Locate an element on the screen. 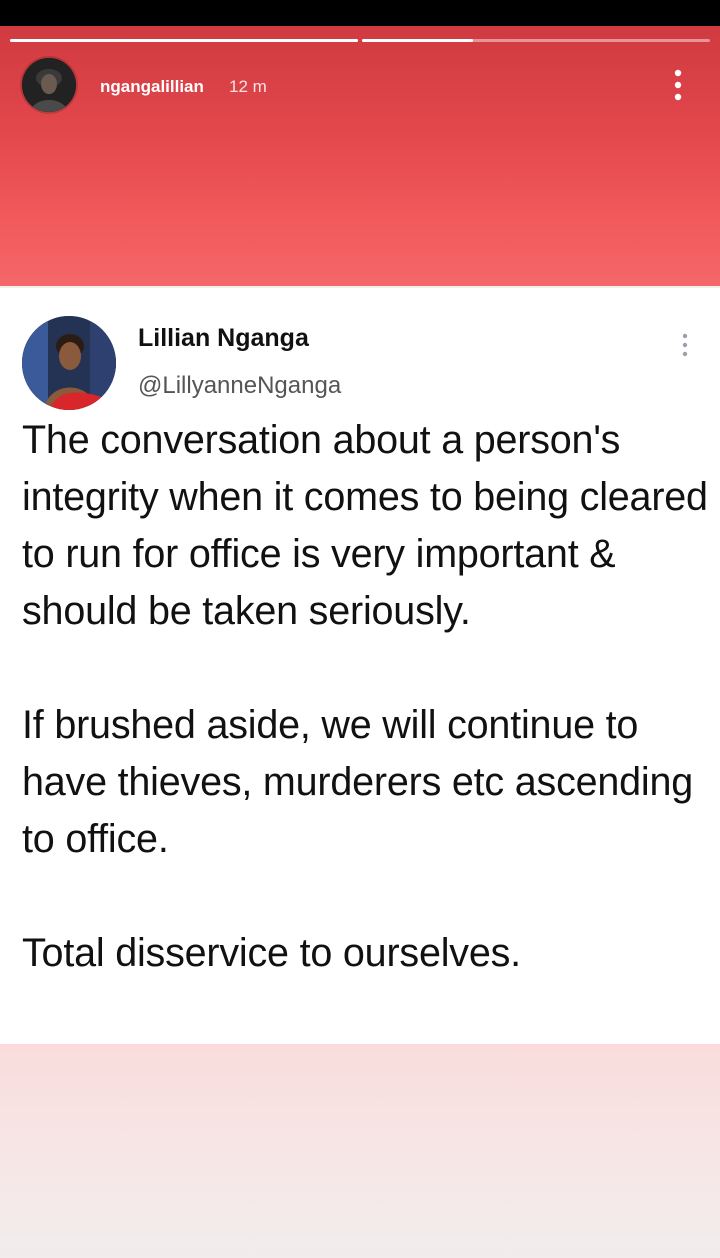 This screenshot has width=720, height=1258. avatar-photo is located at coordinates (49, 85).